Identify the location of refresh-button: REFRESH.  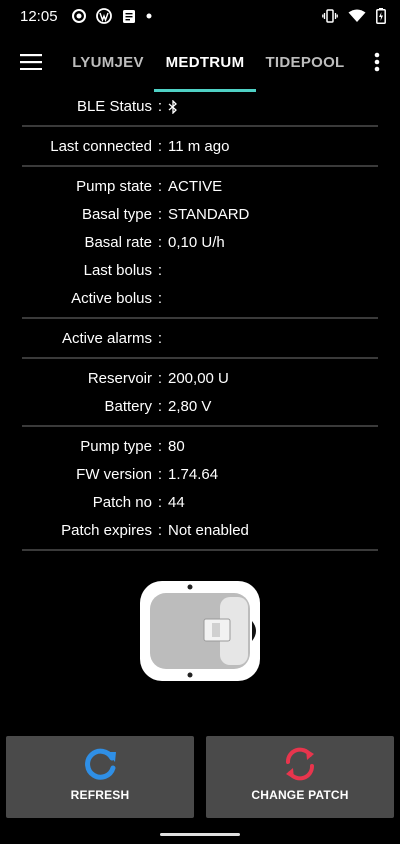
(100, 777).